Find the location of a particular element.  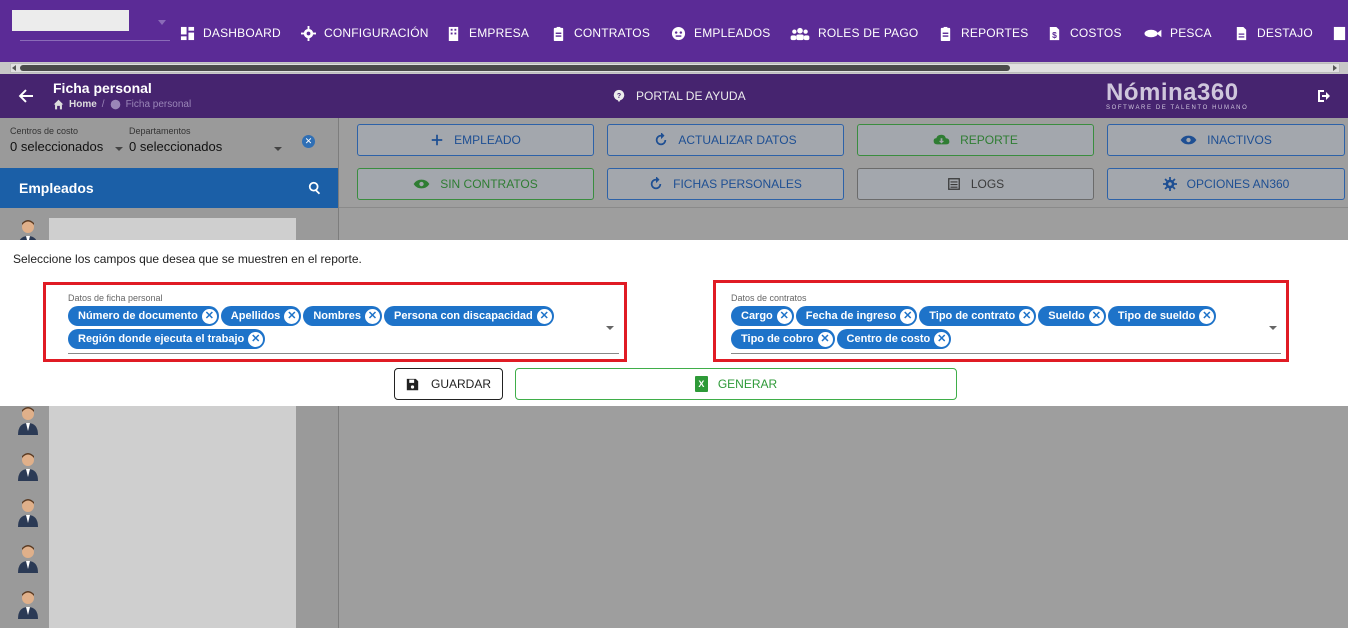

select-underline is located at coordinates (343, 353).